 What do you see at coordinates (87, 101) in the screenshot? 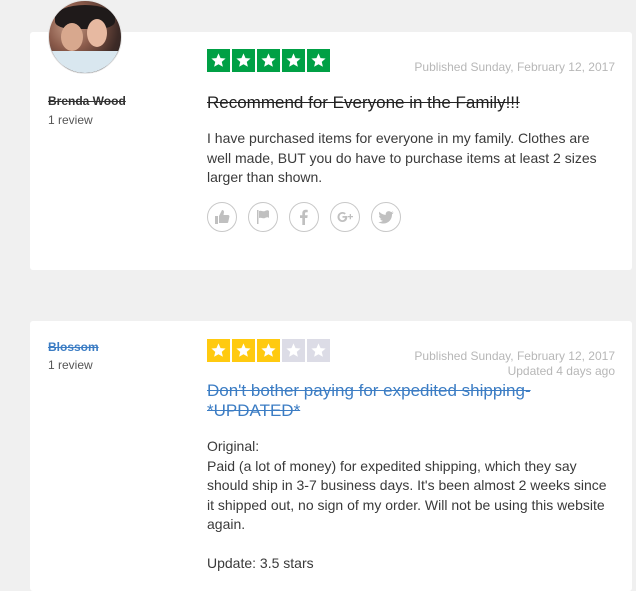
I see `reviewer-name: Brenda Wood` at bounding box center [87, 101].